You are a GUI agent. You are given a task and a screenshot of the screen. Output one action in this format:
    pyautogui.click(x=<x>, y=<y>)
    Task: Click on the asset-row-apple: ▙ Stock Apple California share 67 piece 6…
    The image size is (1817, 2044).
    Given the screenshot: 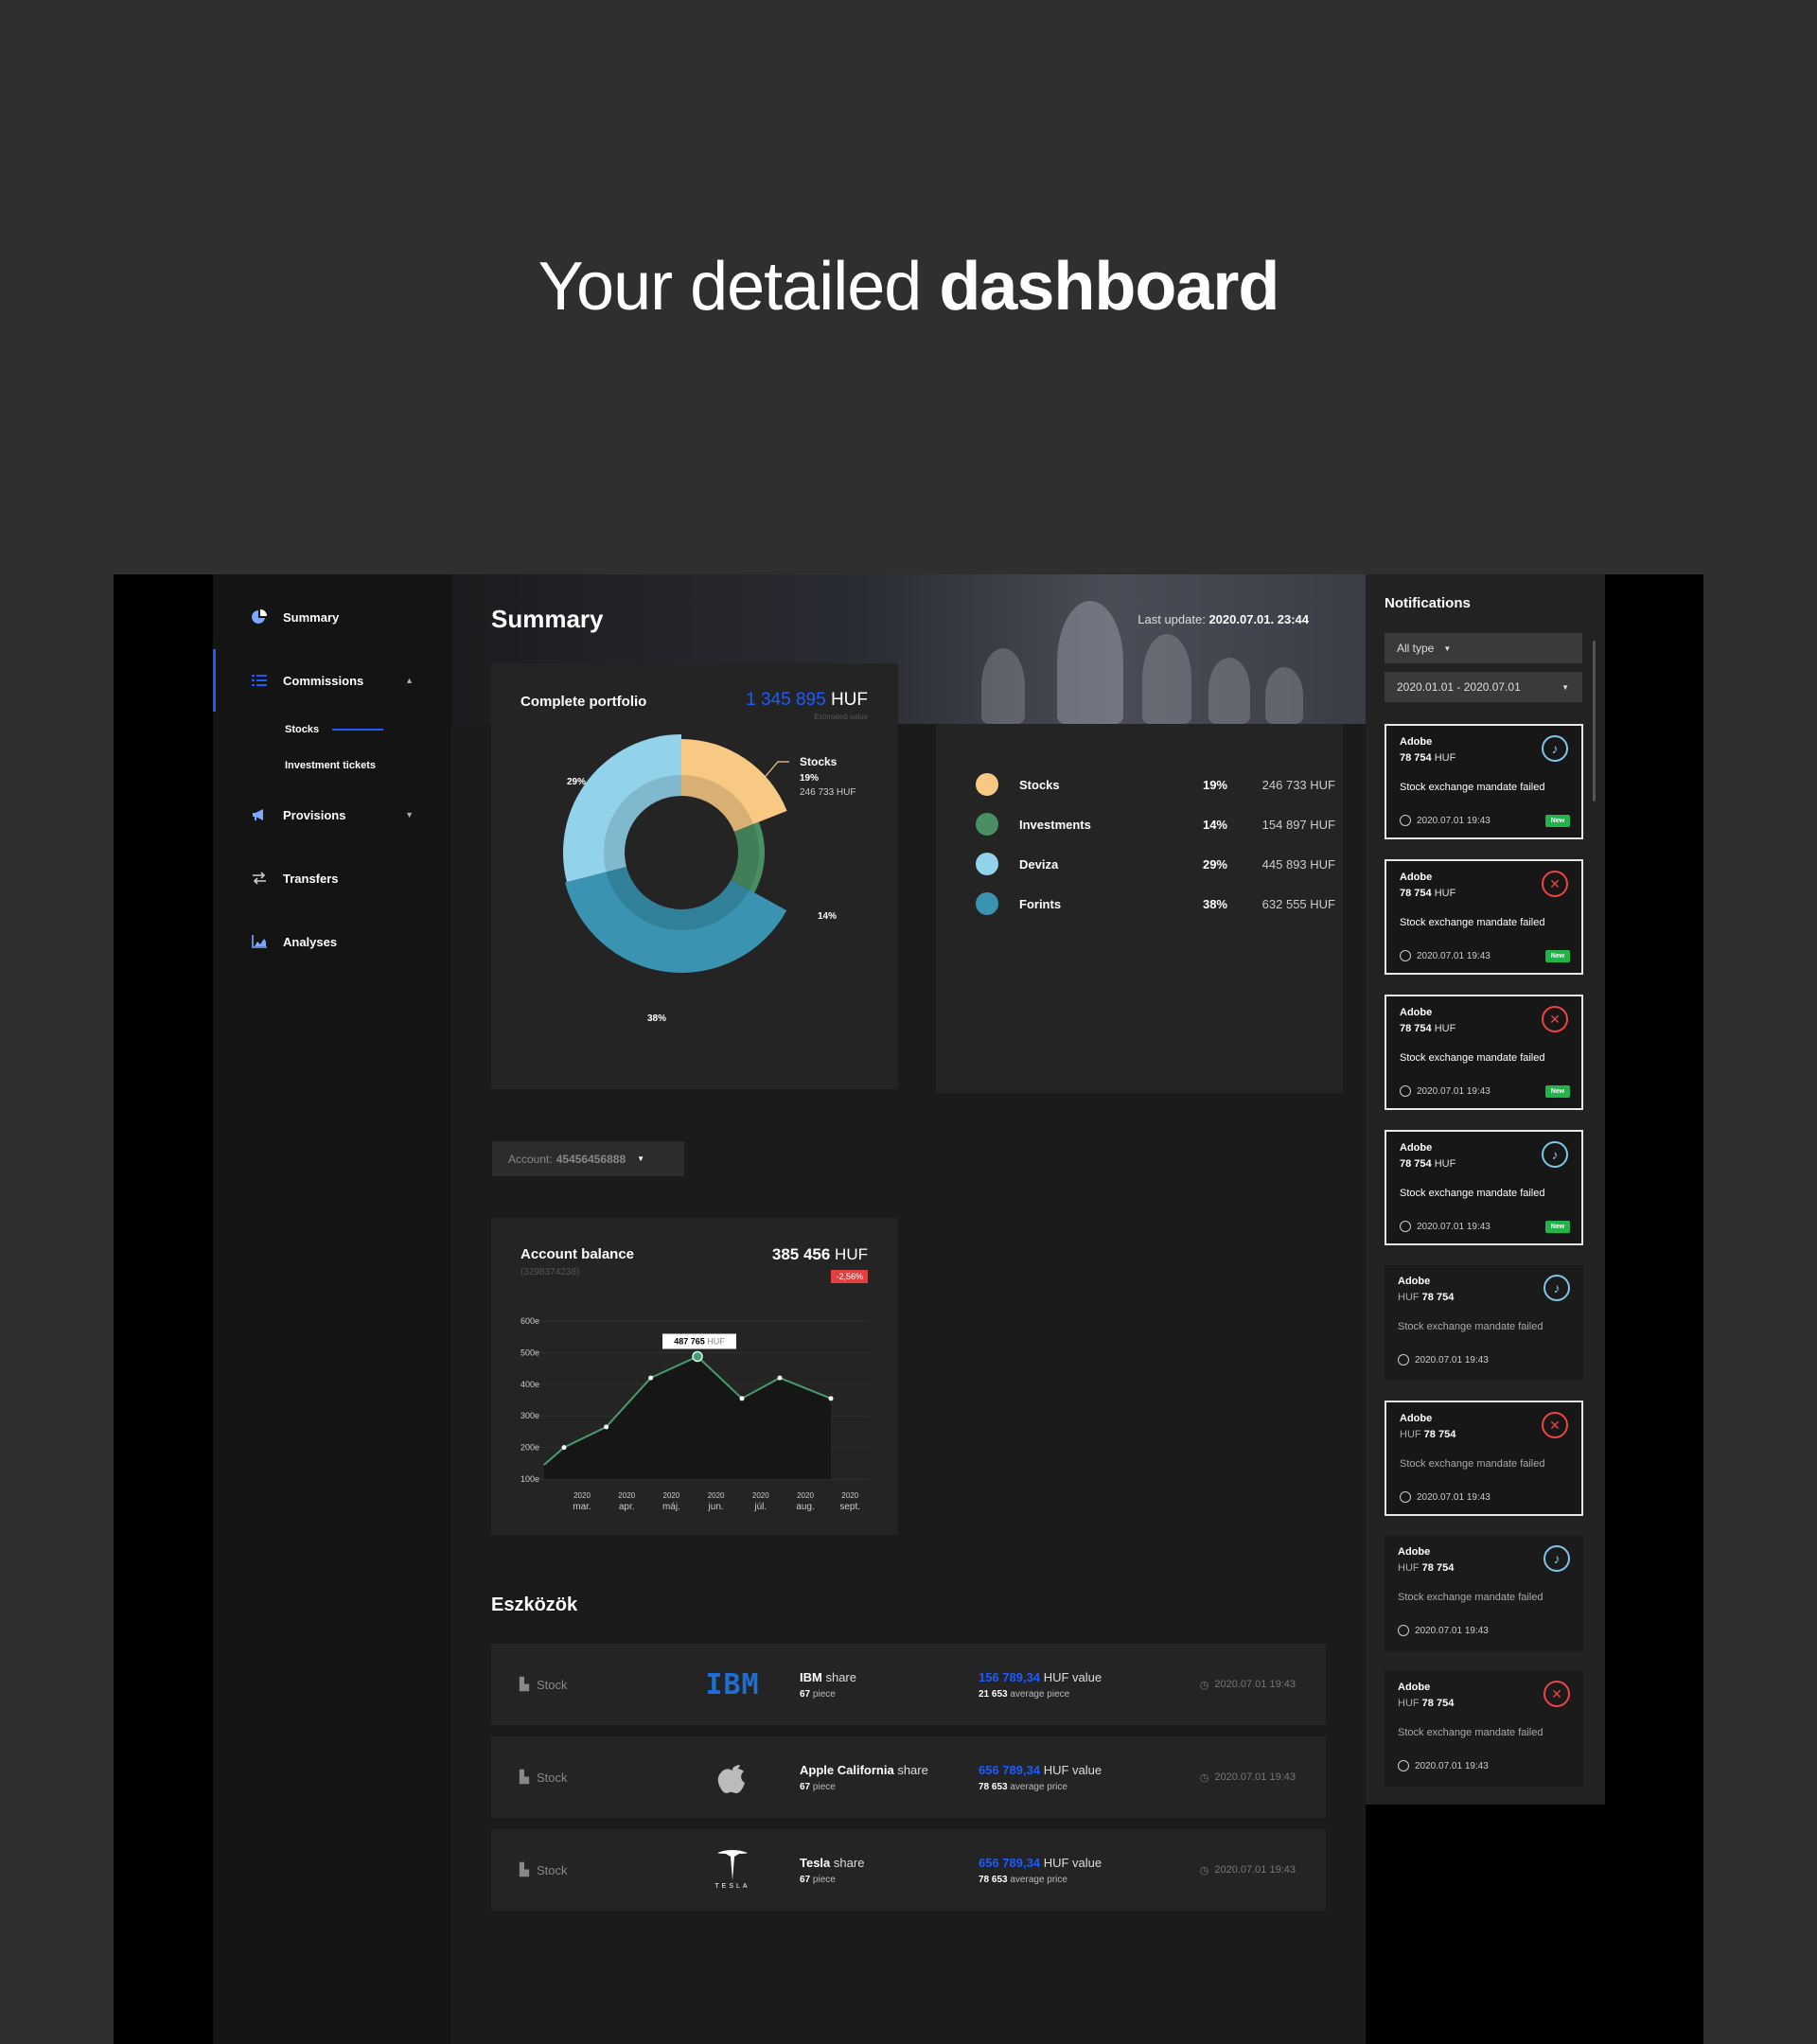 What is the action you would take?
    pyautogui.click(x=908, y=1777)
    